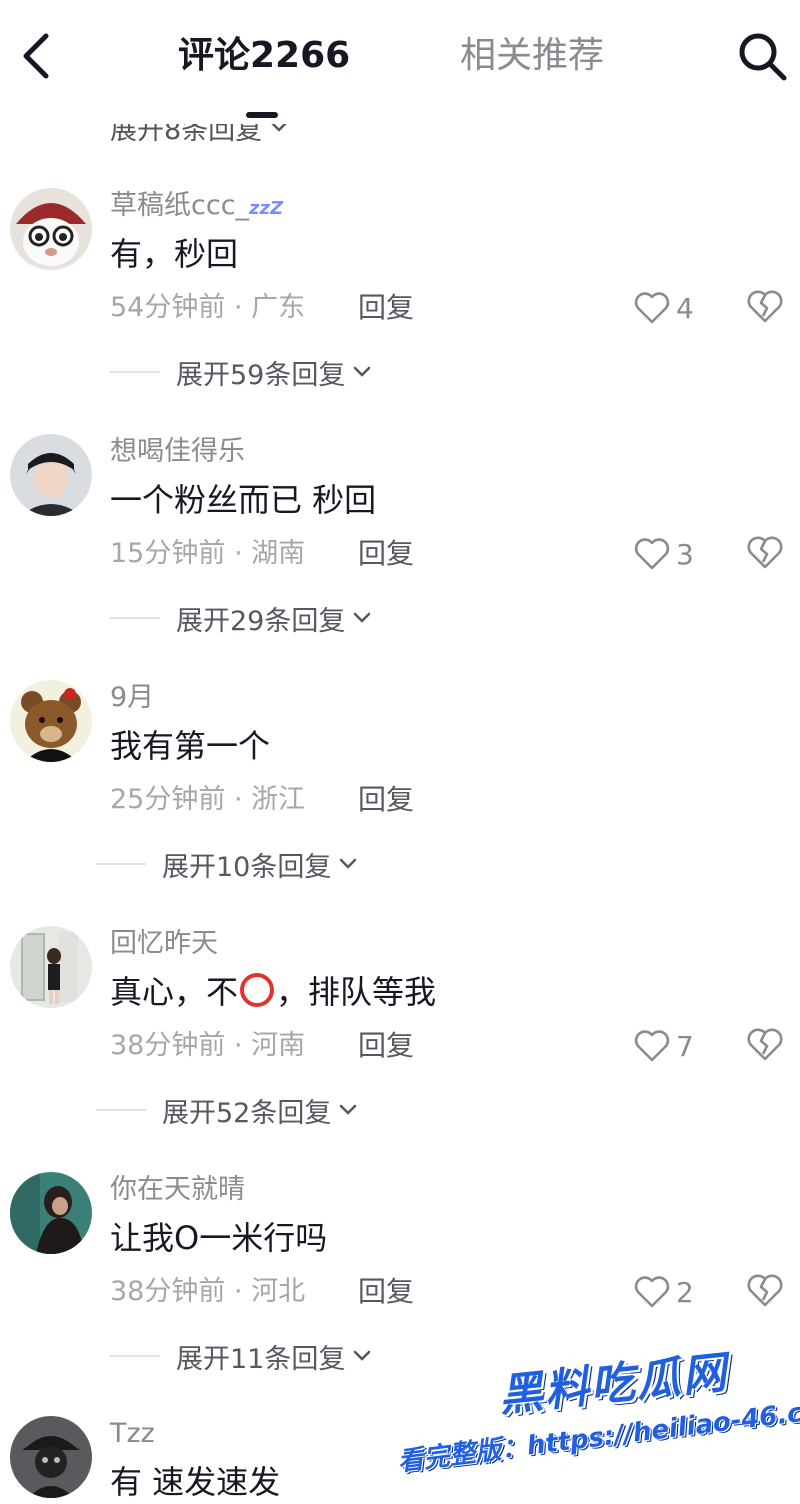 Image resolution: width=800 pixels, height=1504 pixels. I want to click on chevron-left-icon, so click(36, 56).